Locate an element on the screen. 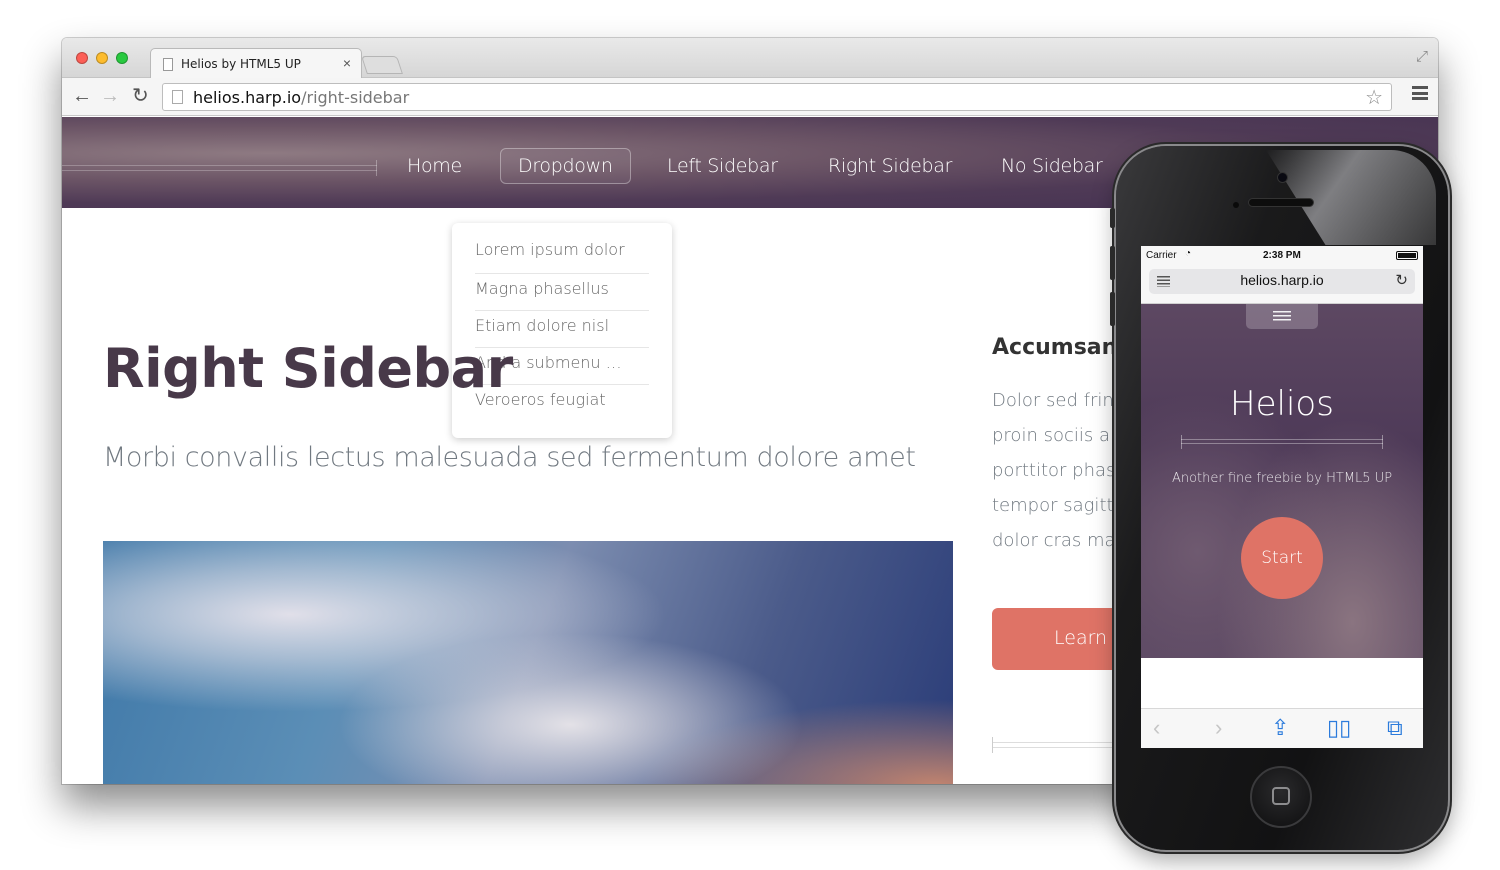  battery-icon is located at coordinates (1407, 255).